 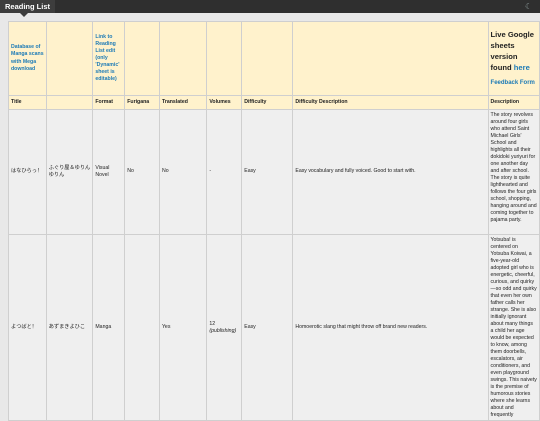 I want to click on title-cell: よつばと！, so click(x=27, y=327).